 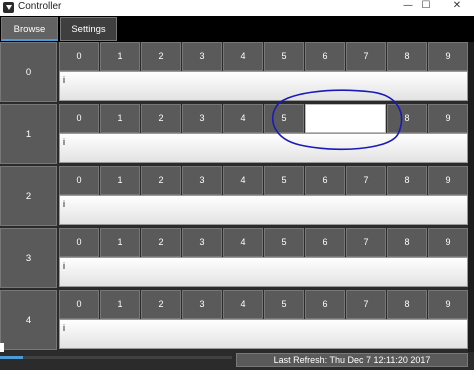 I want to click on progress-fill, so click(x=11, y=357).